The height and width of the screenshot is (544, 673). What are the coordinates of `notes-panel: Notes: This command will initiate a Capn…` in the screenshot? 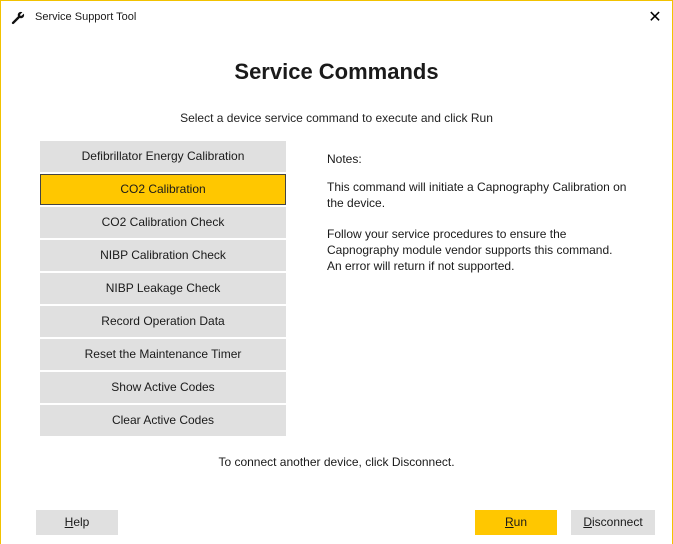 It's located at (477, 220).